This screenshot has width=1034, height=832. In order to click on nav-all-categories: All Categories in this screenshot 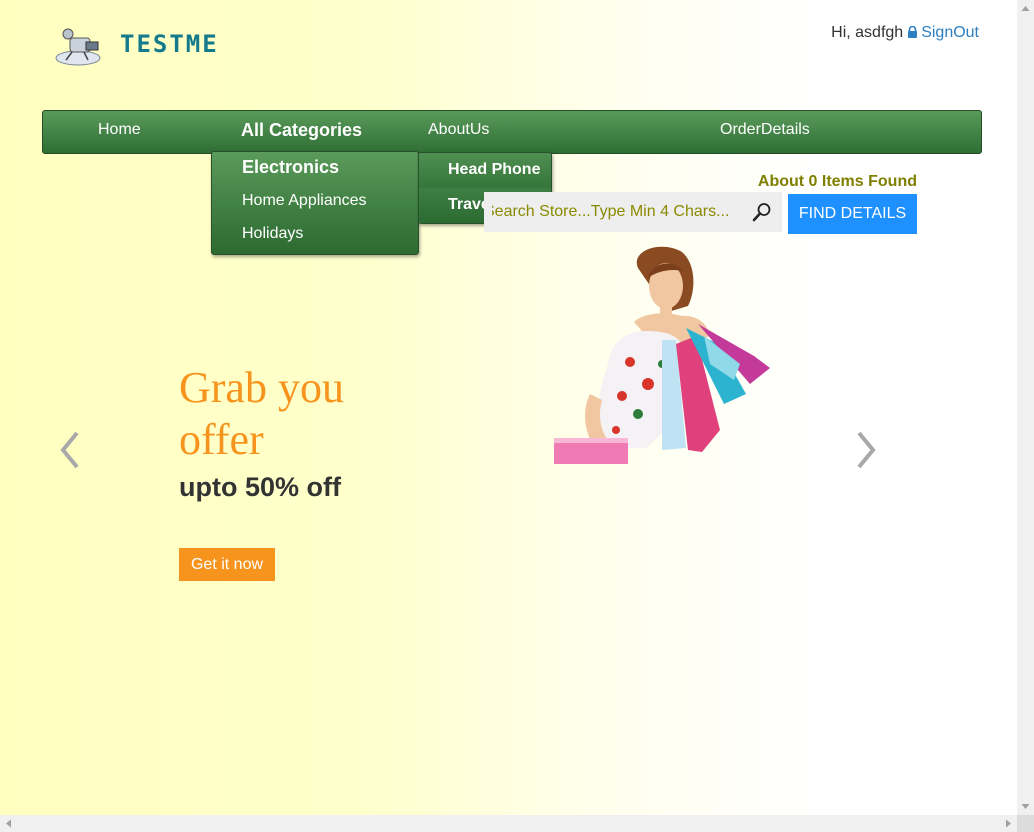, I will do `click(301, 132)`.